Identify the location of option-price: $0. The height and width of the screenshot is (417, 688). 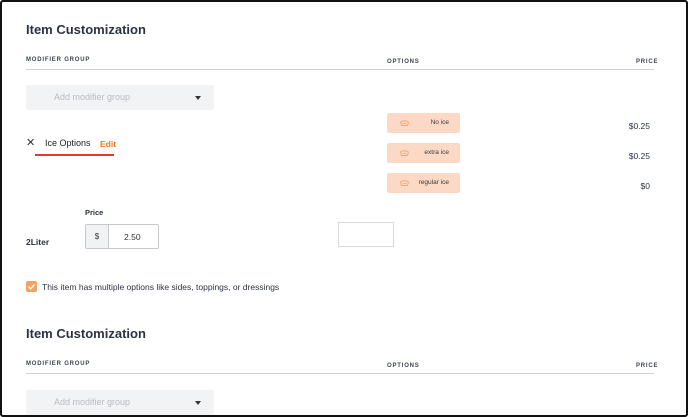
(645, 186).